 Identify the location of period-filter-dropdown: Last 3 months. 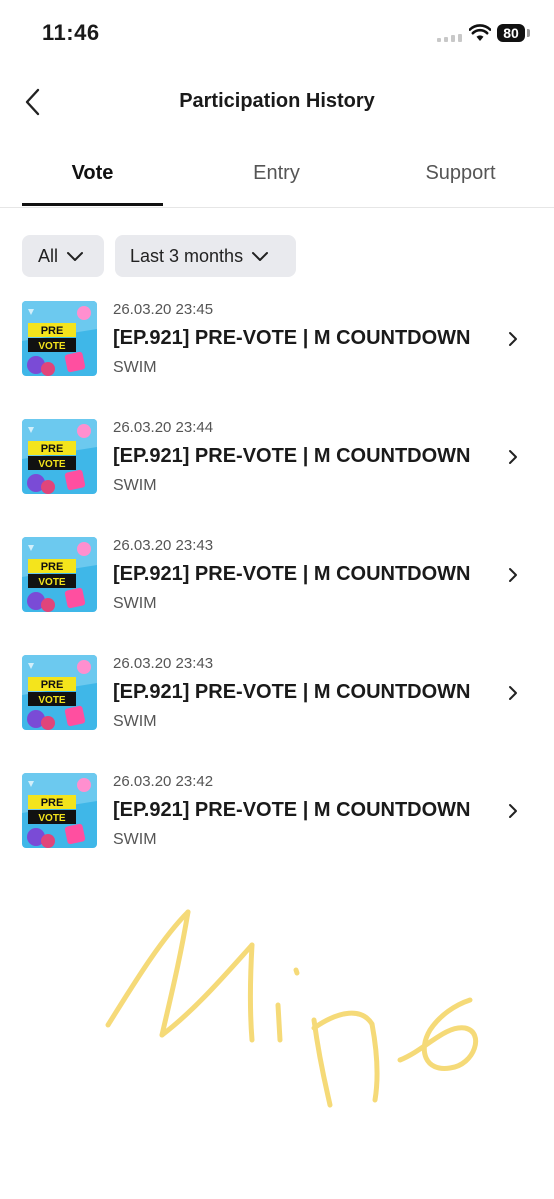
(205, 256).